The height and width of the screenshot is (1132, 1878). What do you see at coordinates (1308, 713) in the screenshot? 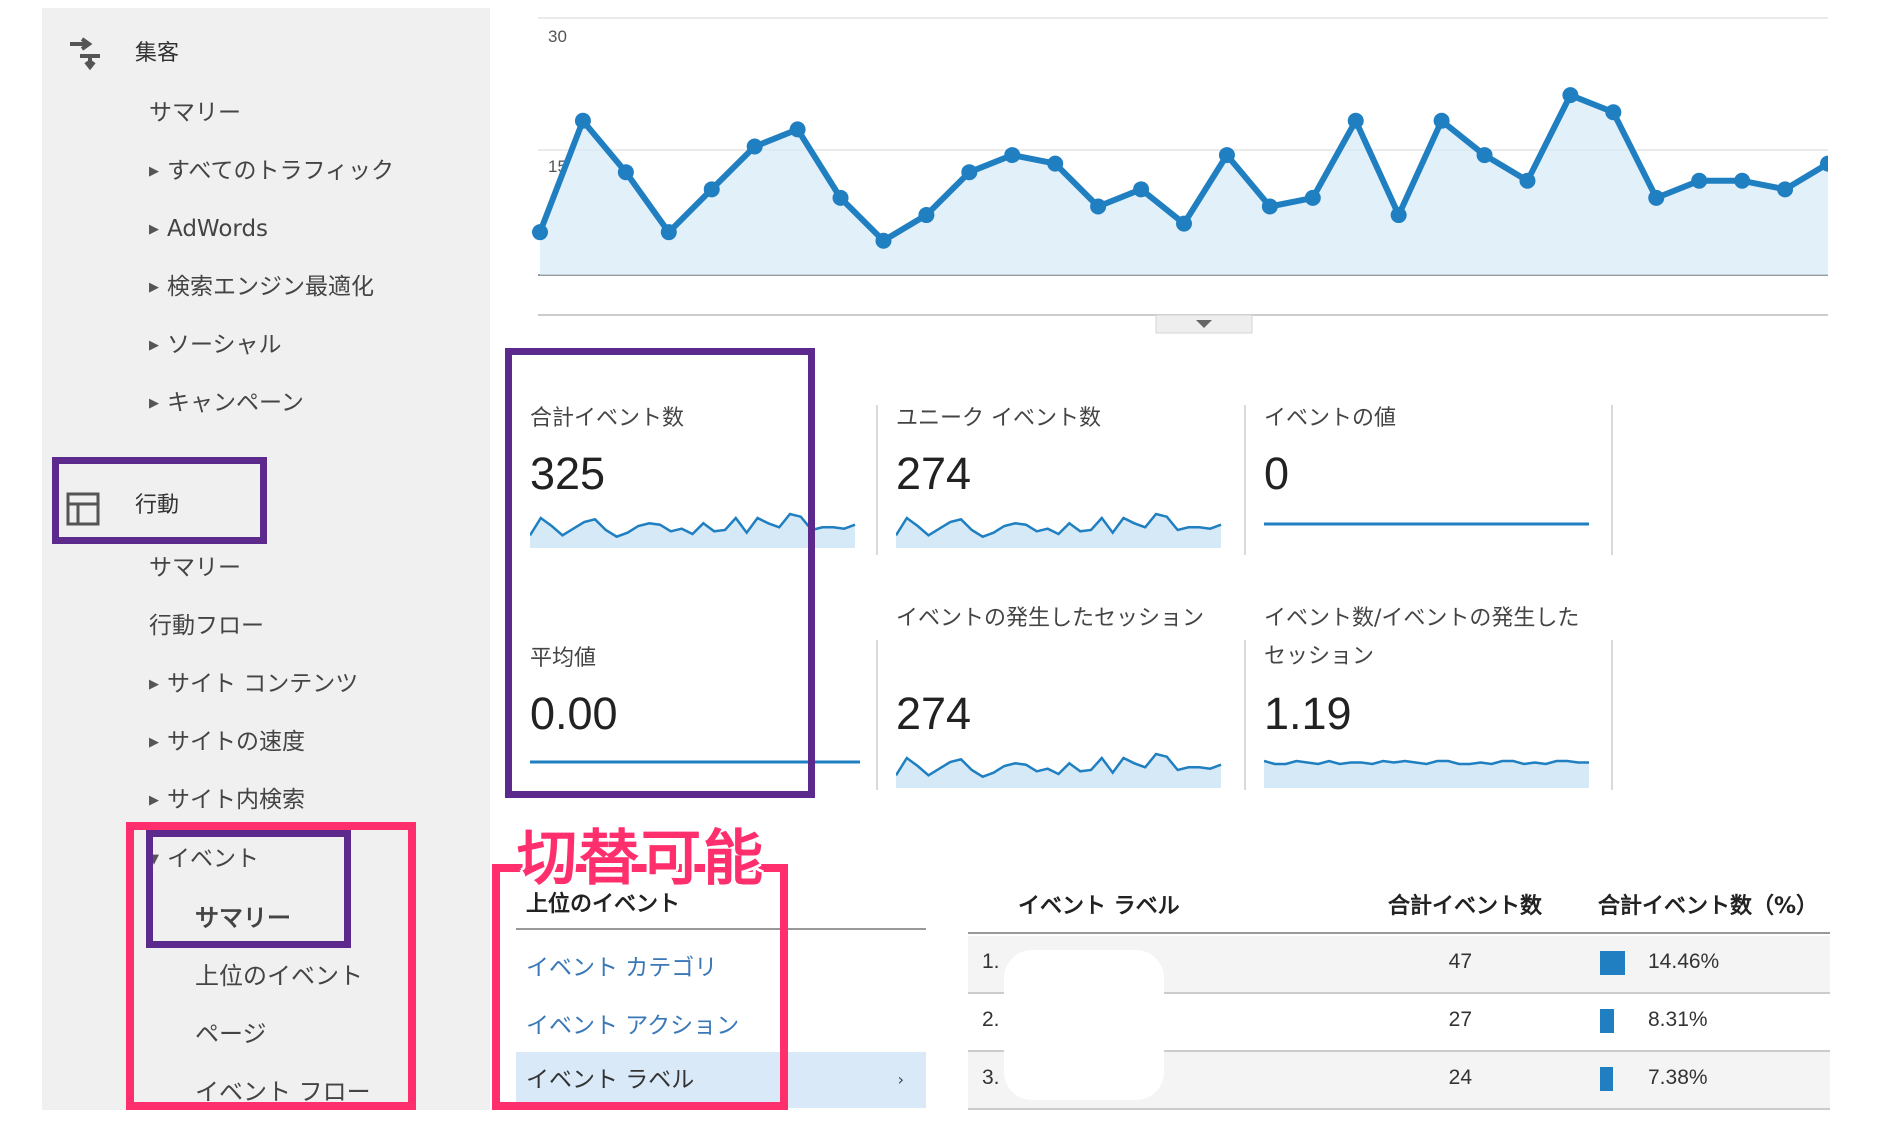
I see `scorecard-value: 1.19` at bounding box center [1308, 713].